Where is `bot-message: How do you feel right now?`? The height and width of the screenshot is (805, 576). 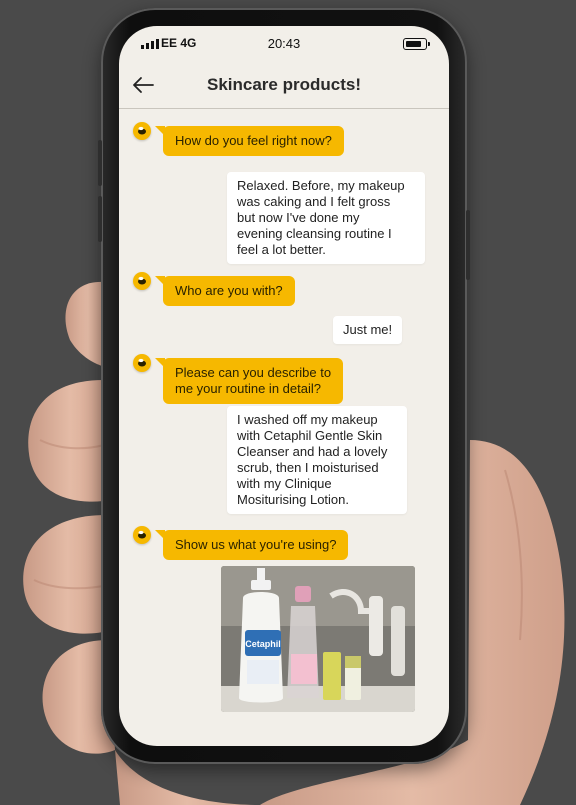
bot-message: How do you feel right now? is located at coordinates (249, 141).